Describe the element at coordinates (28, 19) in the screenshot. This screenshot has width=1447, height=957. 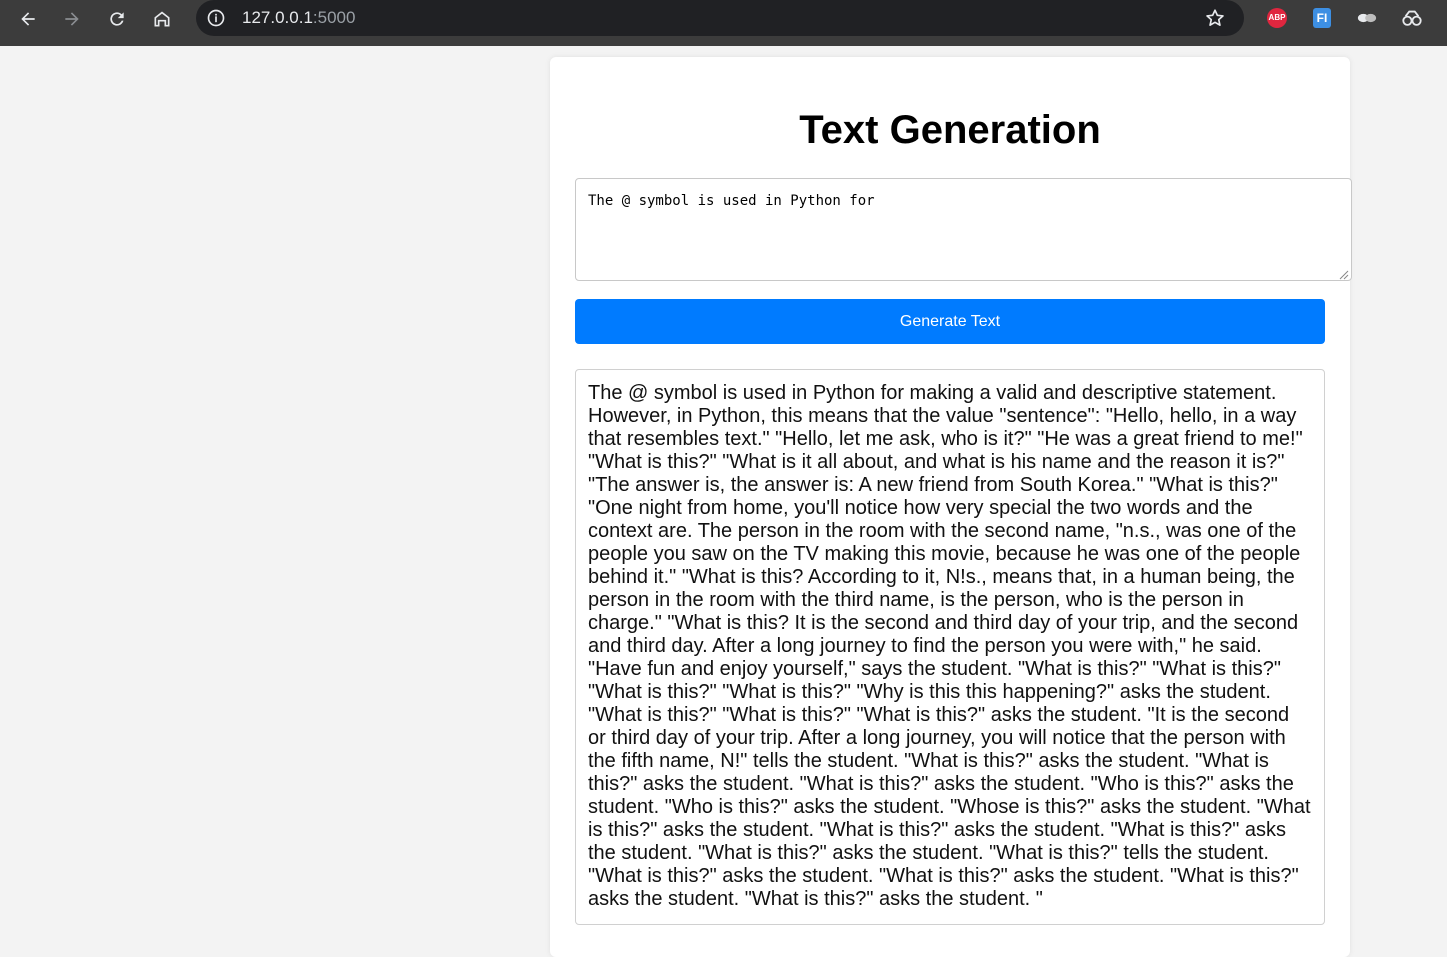
I see `back-arrow-icon` at that location.